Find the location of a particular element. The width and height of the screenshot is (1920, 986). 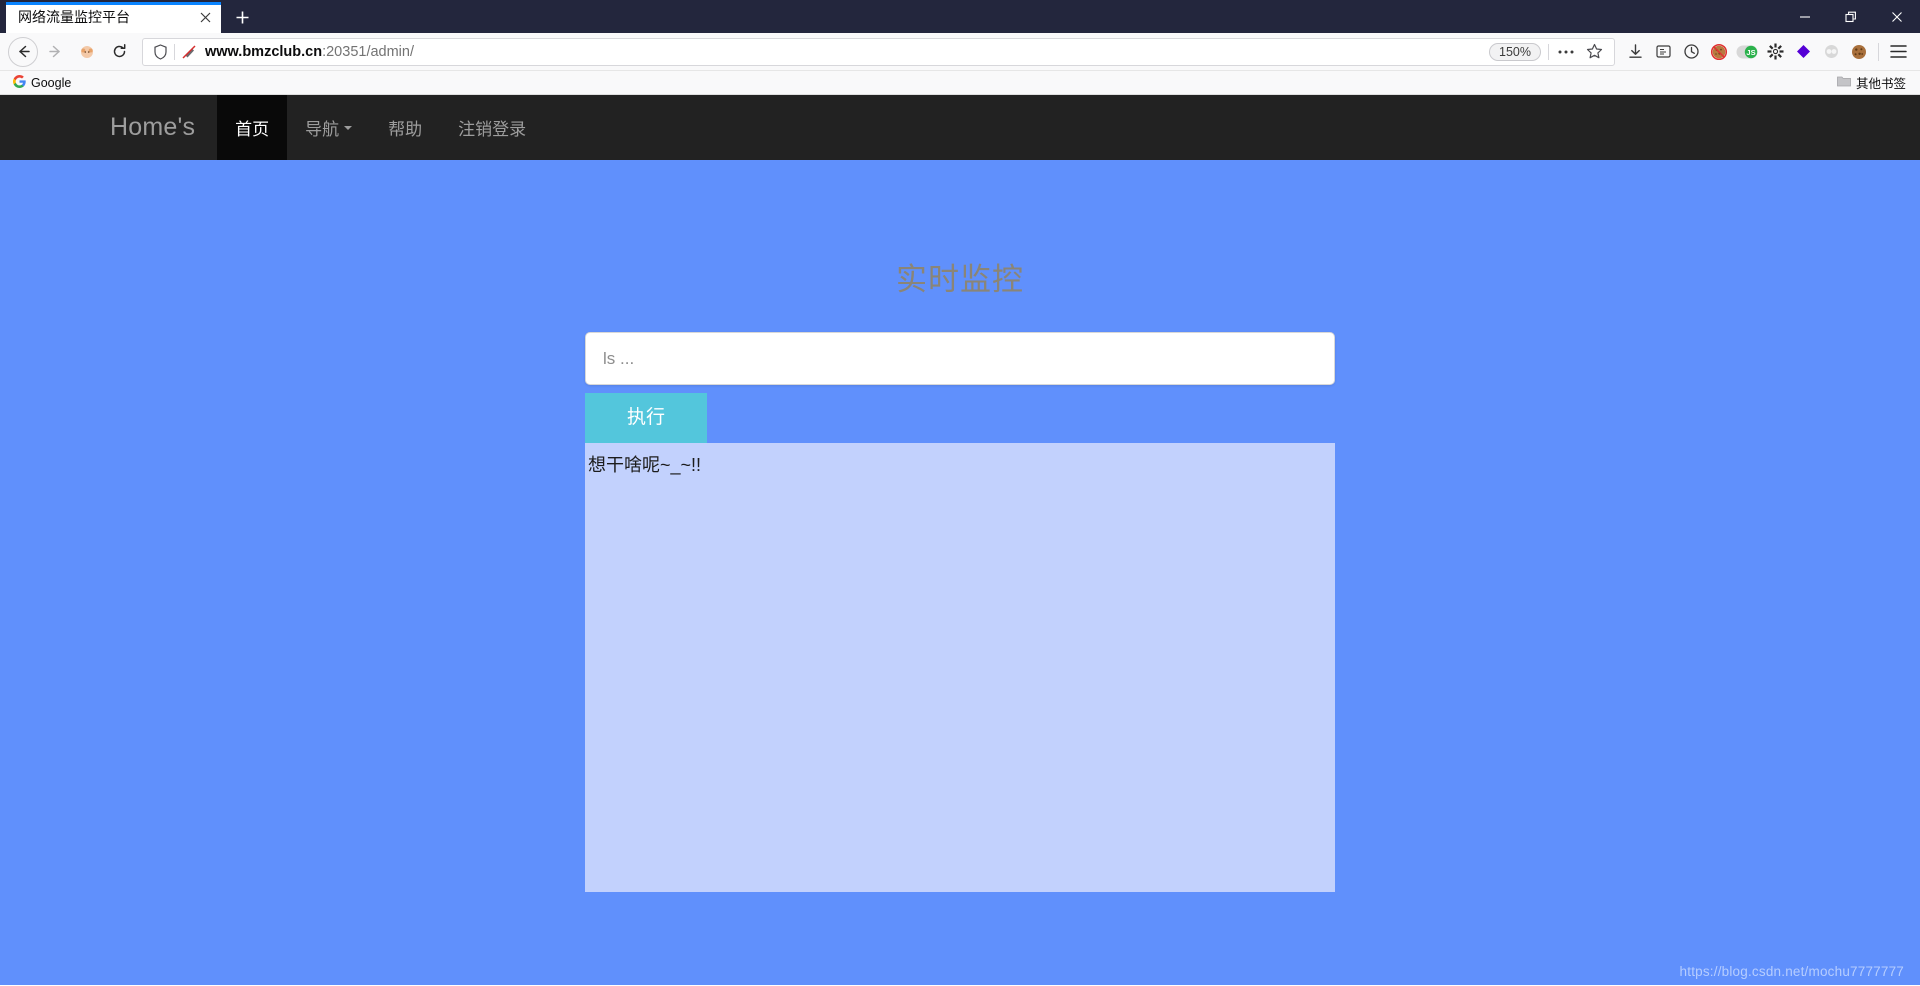

window-controls is located at coordinates (1851, 16).